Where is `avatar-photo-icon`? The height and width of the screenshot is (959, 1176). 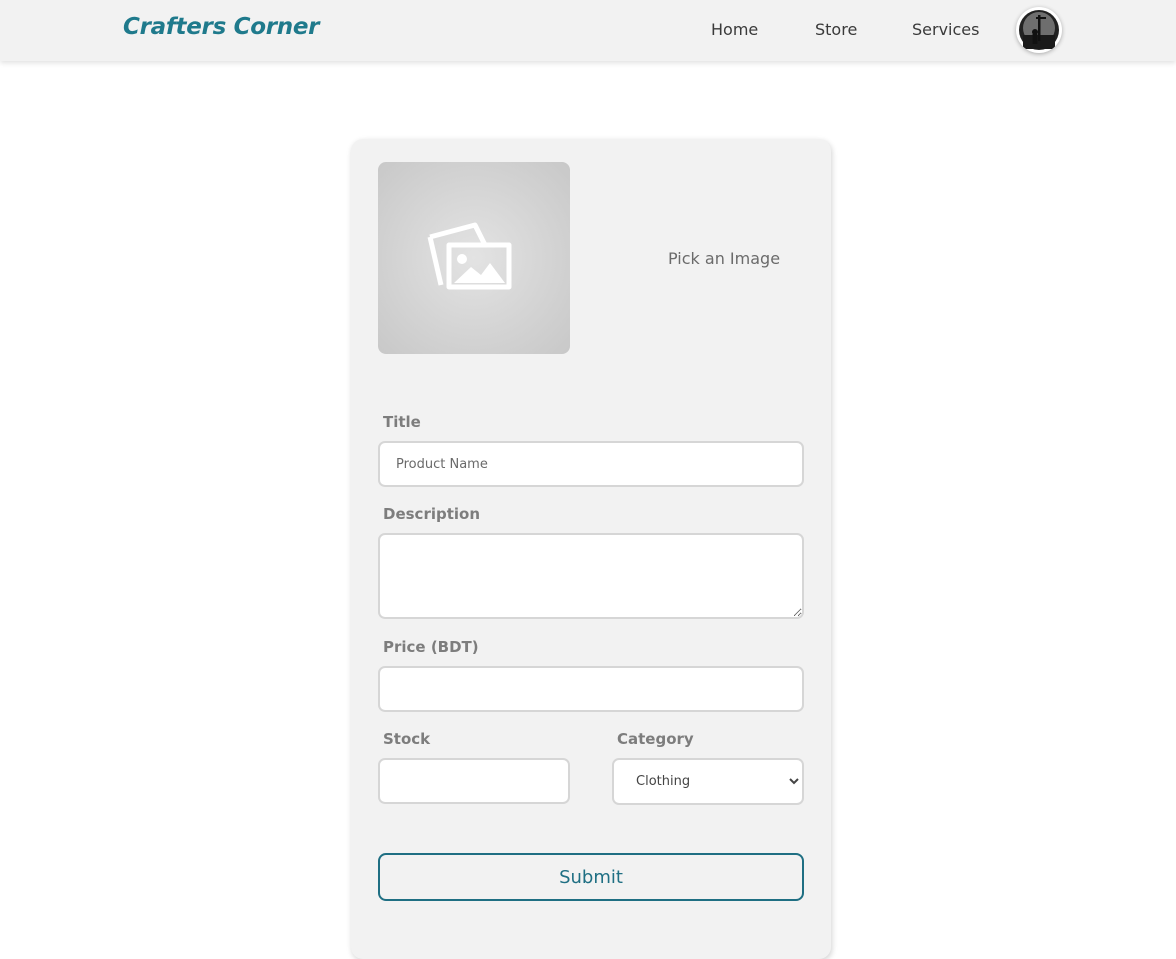
avatar-photo-icon is located at coordinates (1039, 30).